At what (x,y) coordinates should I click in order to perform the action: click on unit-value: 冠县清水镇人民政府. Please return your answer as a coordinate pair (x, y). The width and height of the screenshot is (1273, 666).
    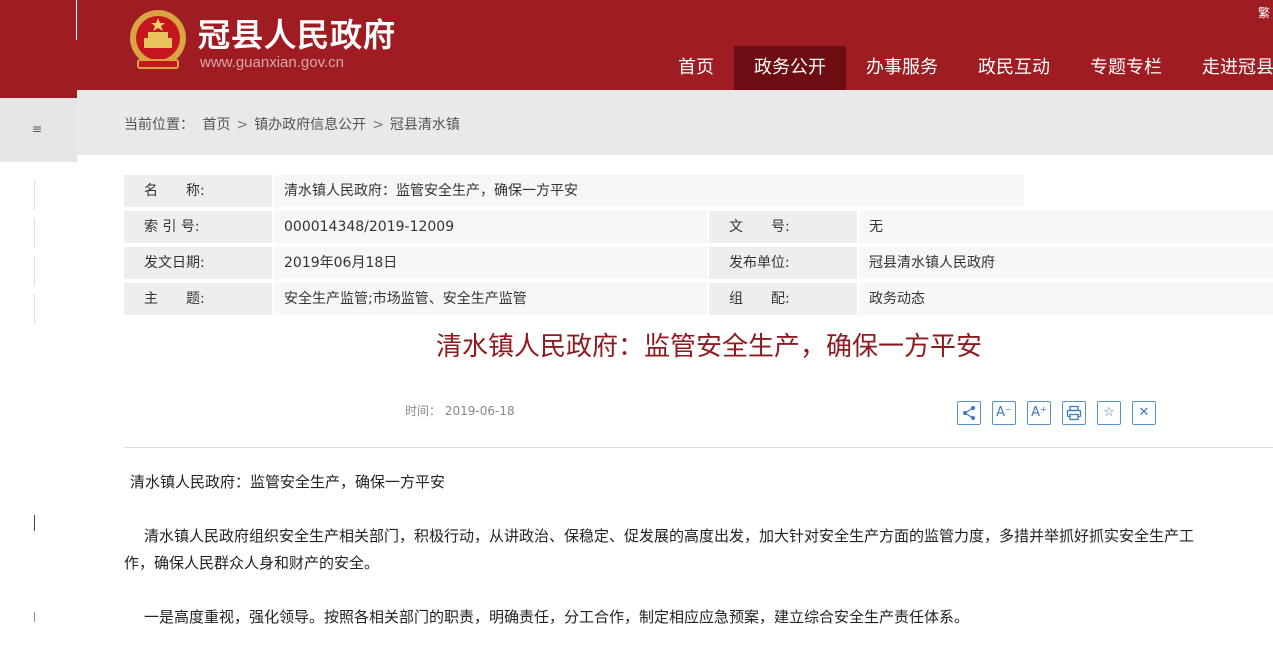
    Looking at the image, I should click on (1066, 263).